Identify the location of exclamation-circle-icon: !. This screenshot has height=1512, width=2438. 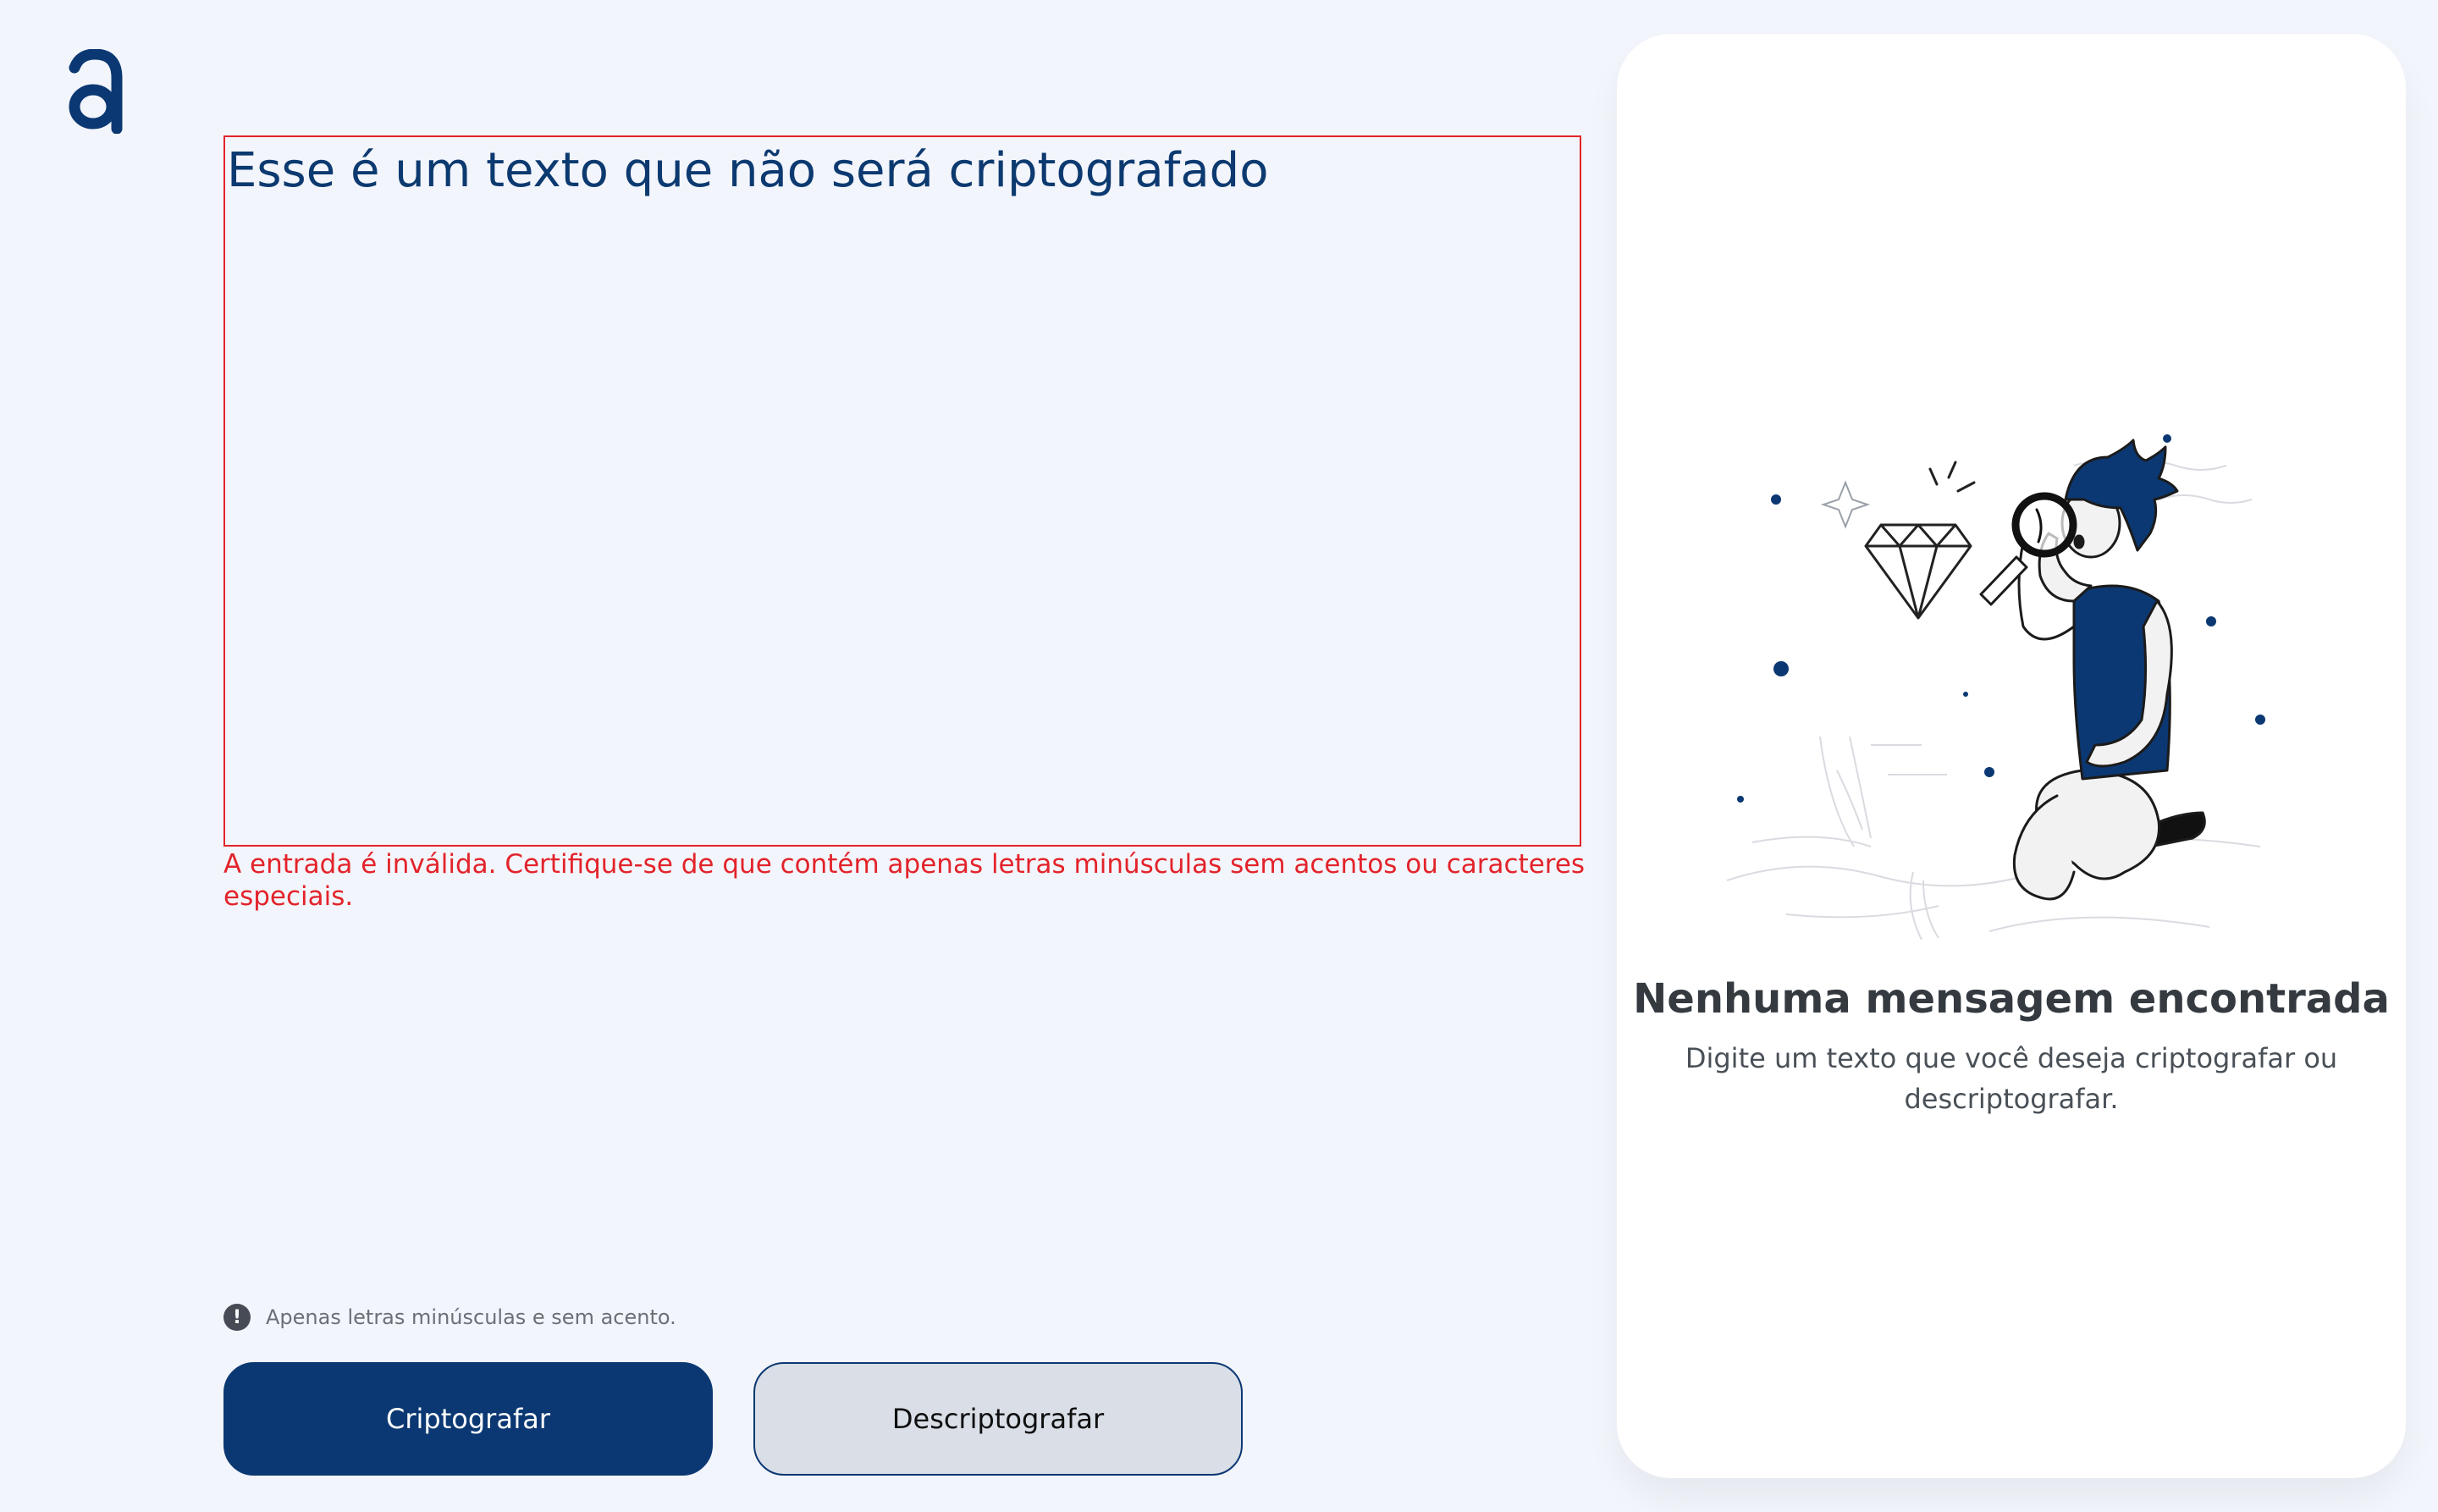
(237, 1317).